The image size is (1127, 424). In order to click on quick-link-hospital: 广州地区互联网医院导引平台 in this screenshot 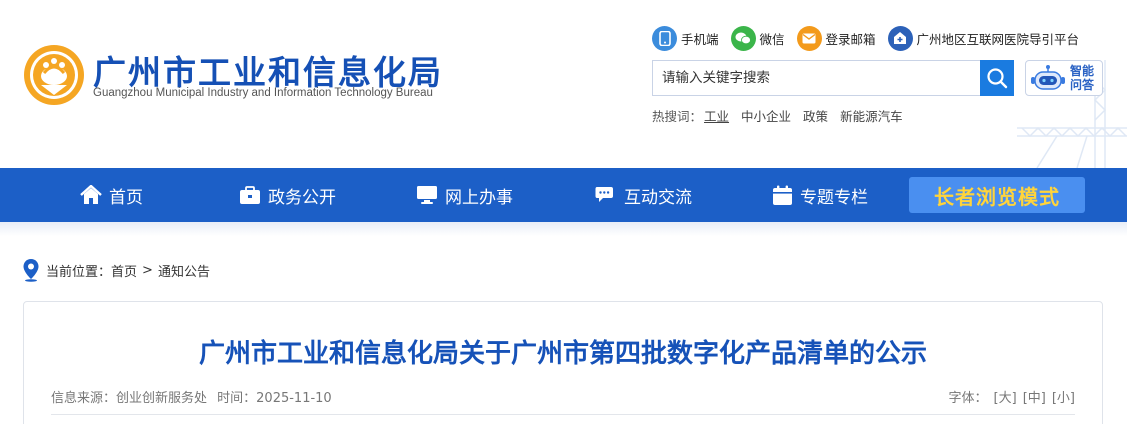, I will do `click(983, 38)`.